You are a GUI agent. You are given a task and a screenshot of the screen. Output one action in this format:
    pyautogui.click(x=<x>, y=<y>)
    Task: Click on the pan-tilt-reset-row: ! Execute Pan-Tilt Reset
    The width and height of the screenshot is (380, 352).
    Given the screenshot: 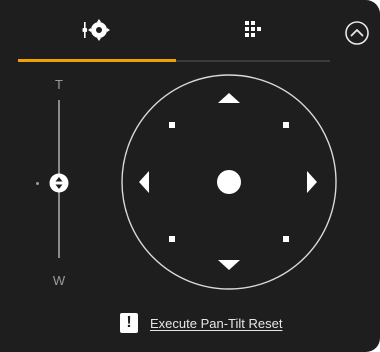 What is the action you would take?
    pyautogui.click(x=201, y=323)
    